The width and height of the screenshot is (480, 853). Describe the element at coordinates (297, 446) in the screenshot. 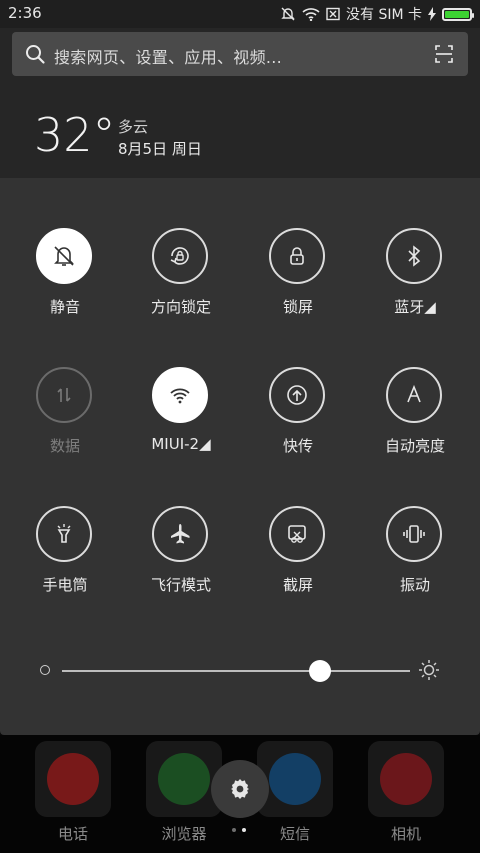

I see `toggle-label: 快传` at that location.